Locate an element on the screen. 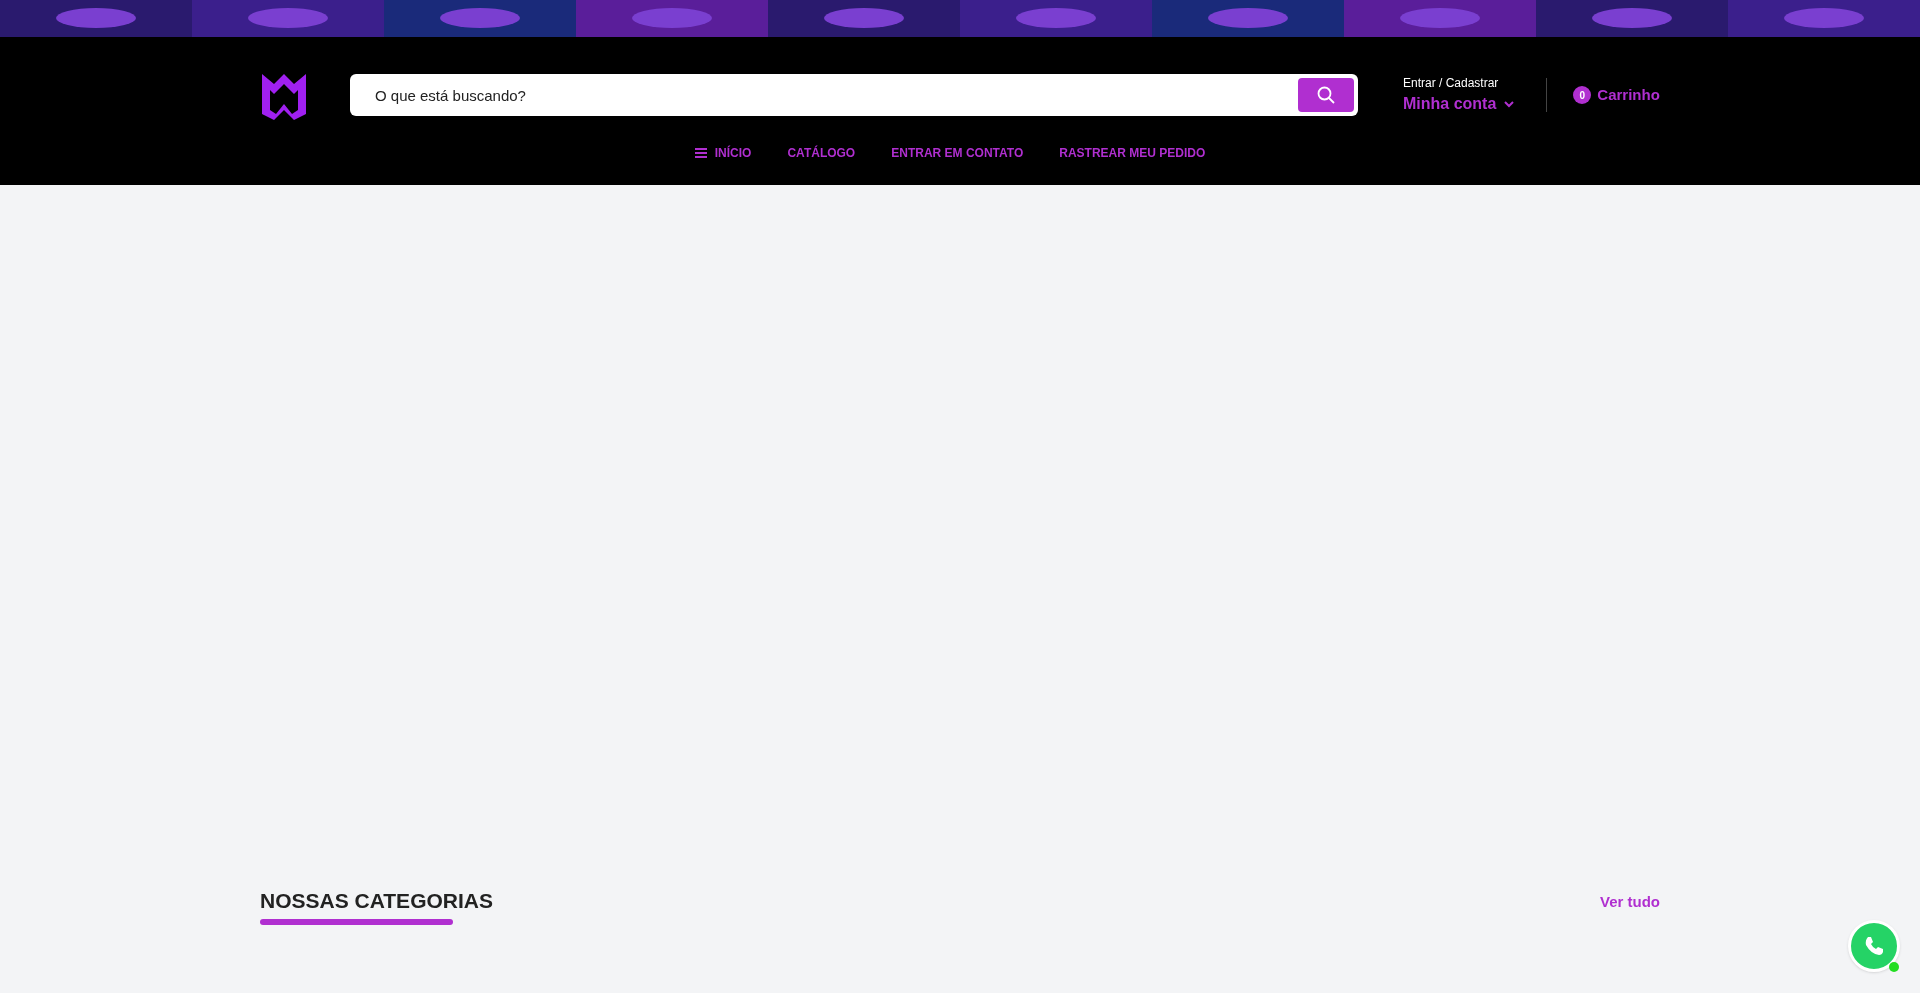  cart-label: Carrinho is located at coordinates (1628, 94).